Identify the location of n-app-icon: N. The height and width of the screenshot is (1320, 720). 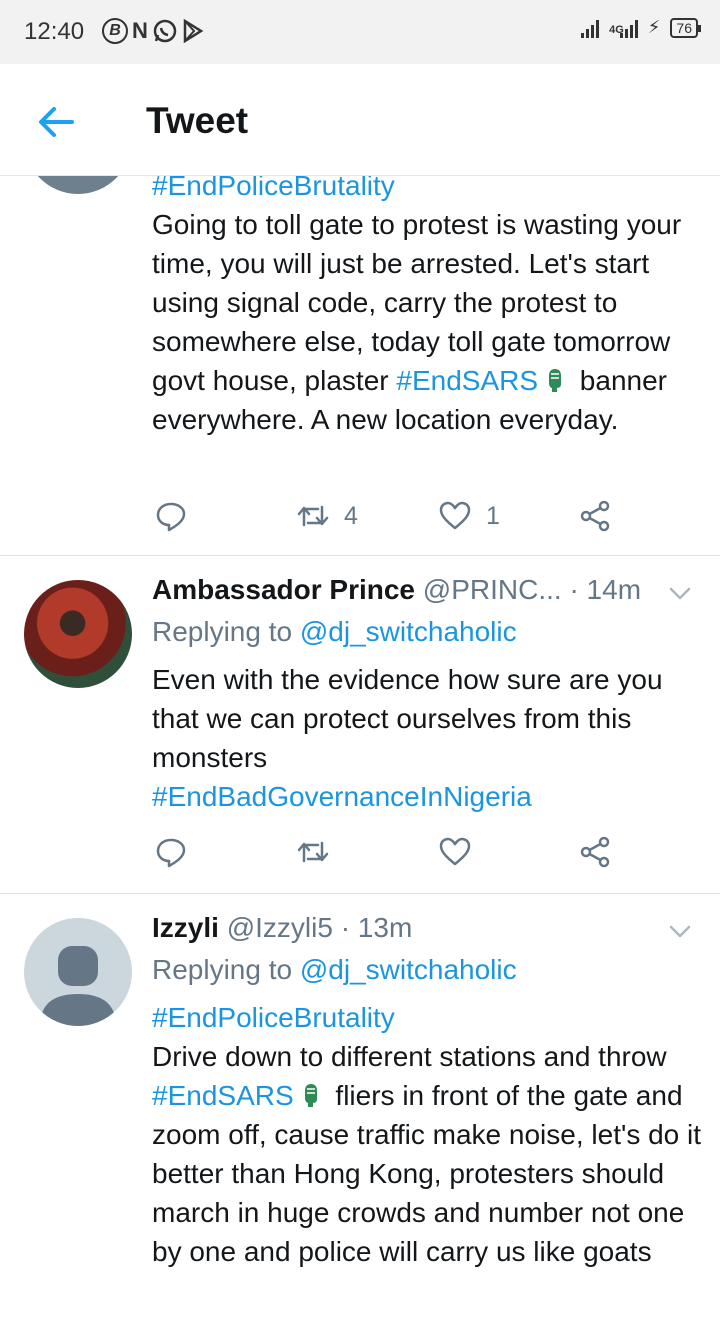
(140, 30).